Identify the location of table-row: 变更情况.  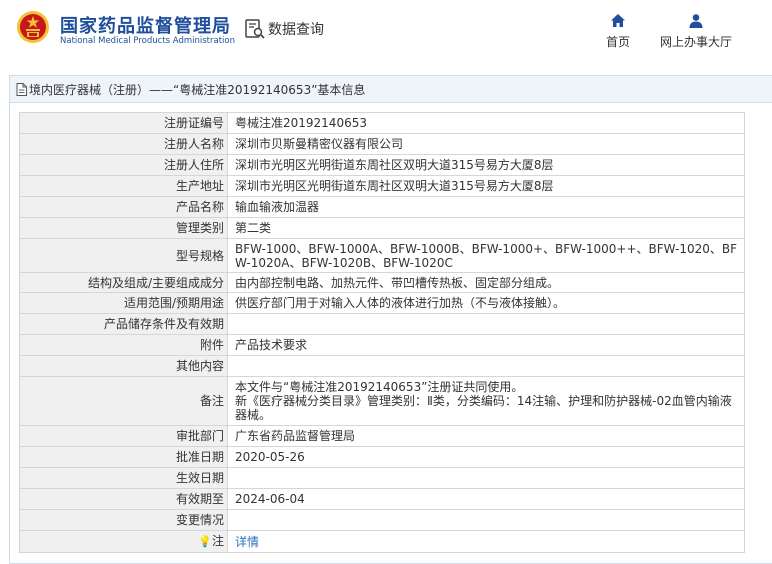
(382, 520).